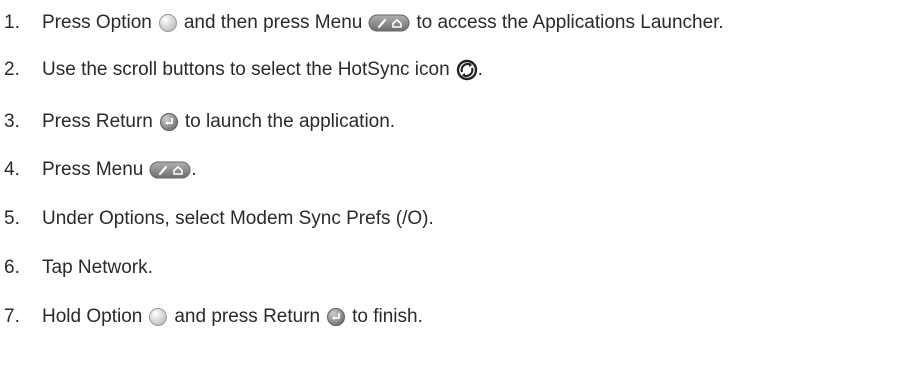 The width and height of the screenshot is (918, 377). Describe the element at coordinates (12, 121) in the screenshot. I see `step-number: 3.` at that location.